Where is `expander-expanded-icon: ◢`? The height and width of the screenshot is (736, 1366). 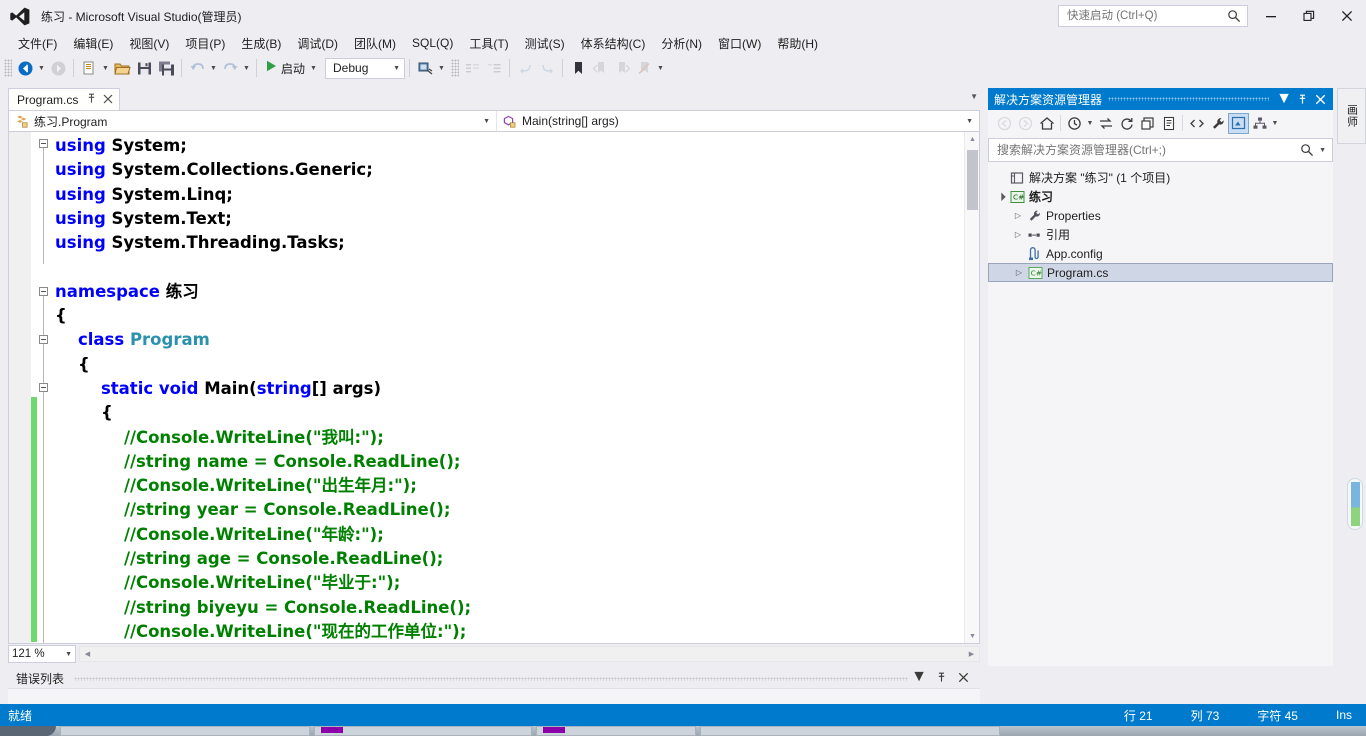 expander-expanded-icon: ◢ is located at coordinates (1001, 196).